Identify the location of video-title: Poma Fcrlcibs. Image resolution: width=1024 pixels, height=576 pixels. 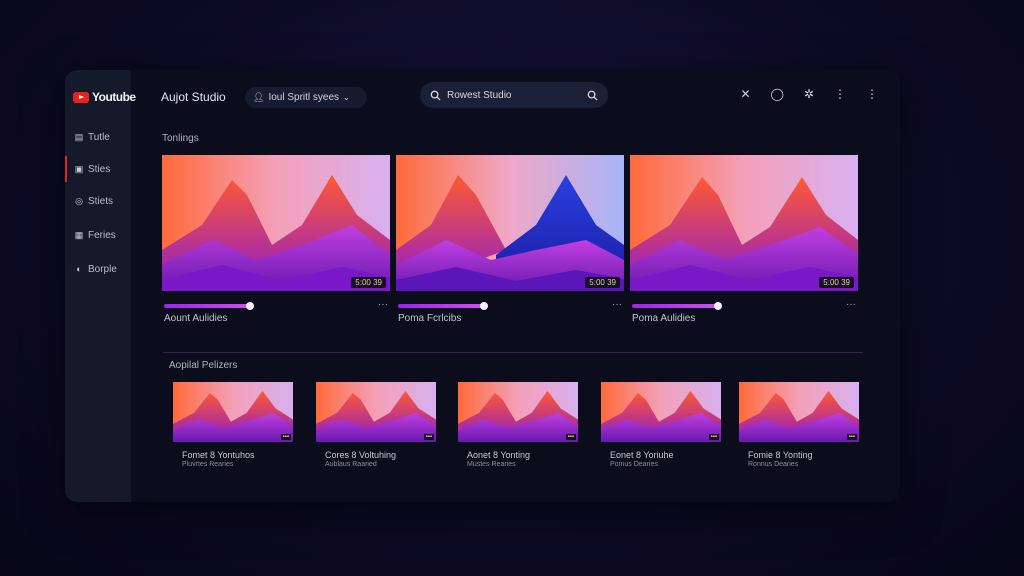
(510, 318).